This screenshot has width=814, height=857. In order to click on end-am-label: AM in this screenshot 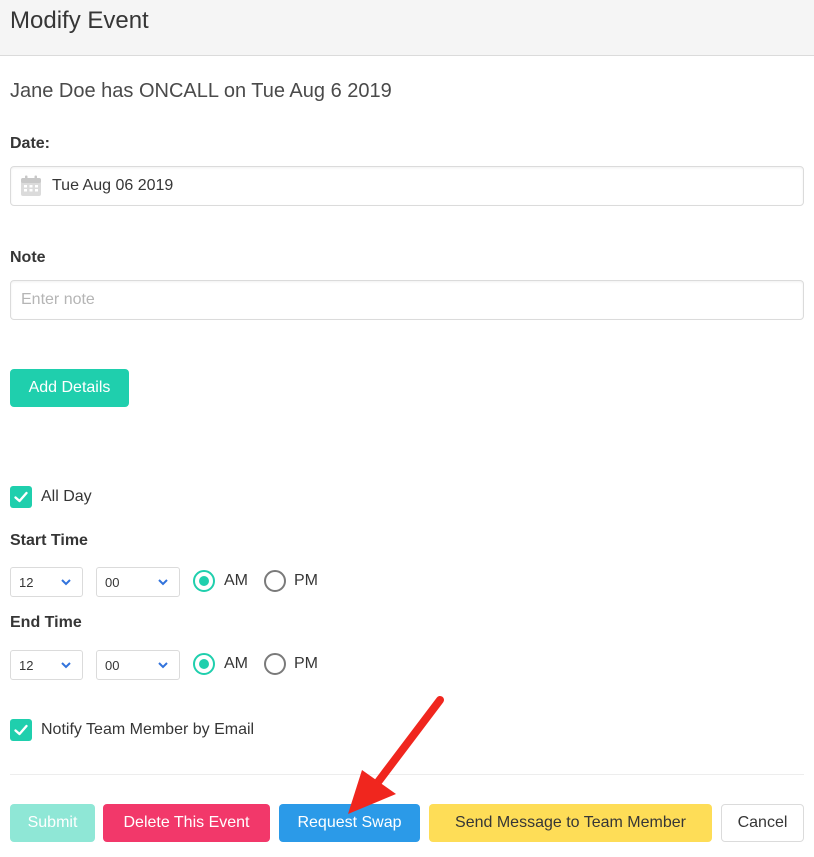, I will do `click(236, 663)`.